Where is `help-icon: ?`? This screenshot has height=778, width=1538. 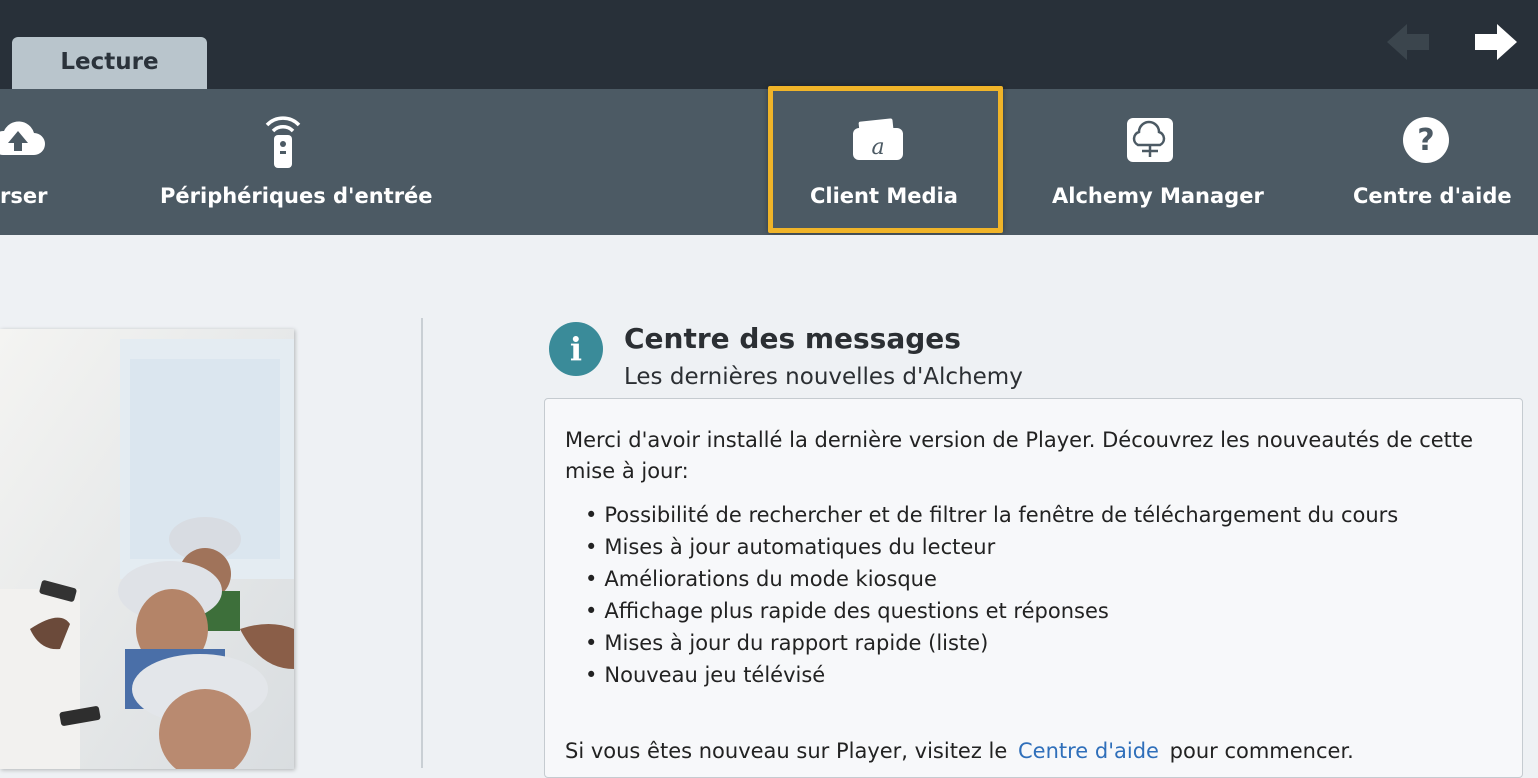
help-icon: ? is located at coordinates (1426, 140).